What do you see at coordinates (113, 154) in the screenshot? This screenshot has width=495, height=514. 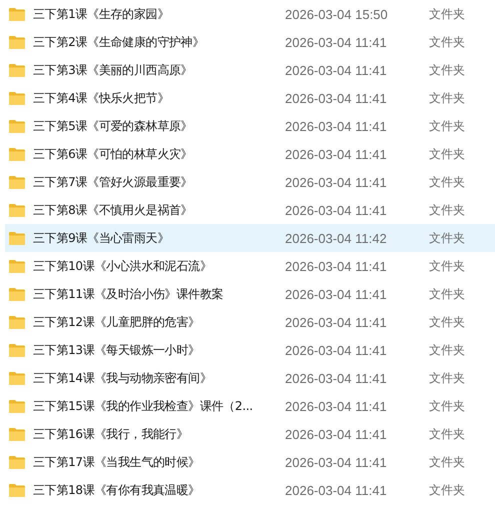 I see `file-name: 三下第6课《可怕的林草火灾》` at bounding box center [113, 154].